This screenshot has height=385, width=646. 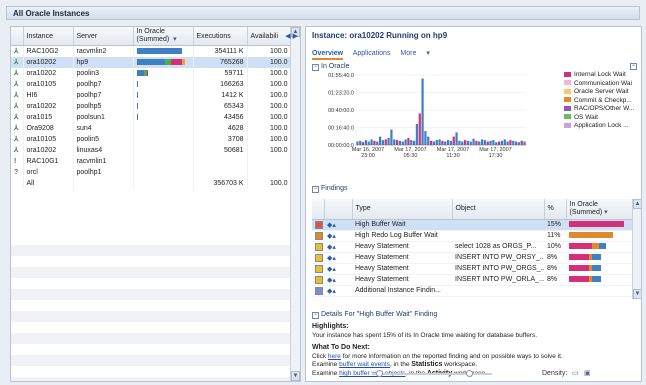 I want to click on table-row: All 356703 K 100.0, so click(x=151, y=183).